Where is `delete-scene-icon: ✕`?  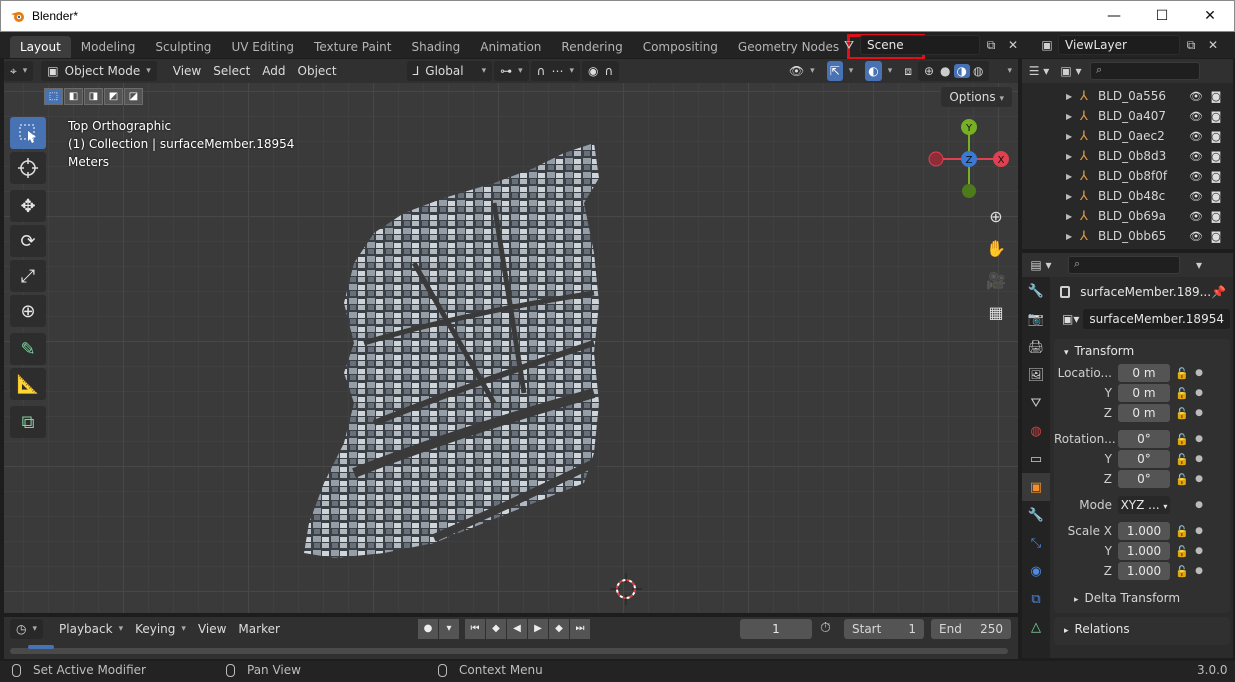 delete-scene-icon: ✕ is located at coordinates (1013, 45).